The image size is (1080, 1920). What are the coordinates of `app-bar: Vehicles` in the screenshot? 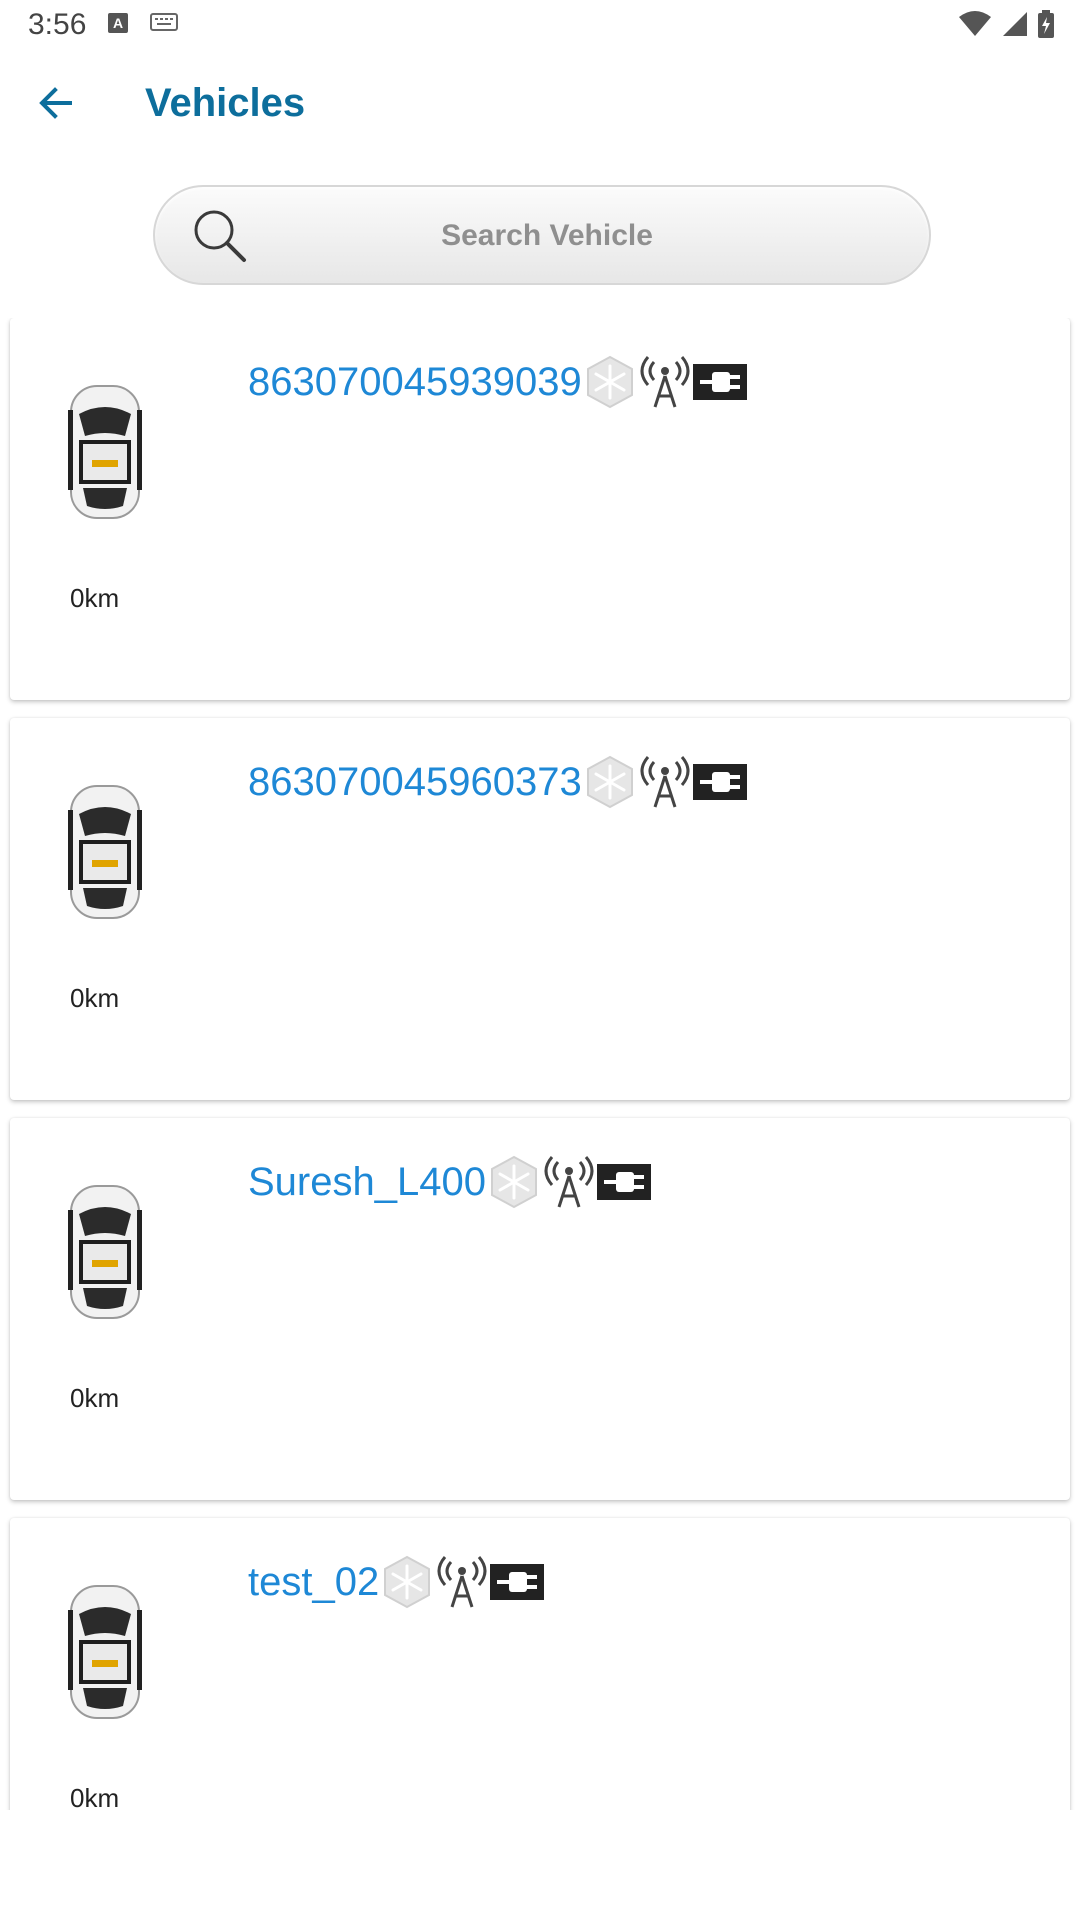 It's located at (540, 105).